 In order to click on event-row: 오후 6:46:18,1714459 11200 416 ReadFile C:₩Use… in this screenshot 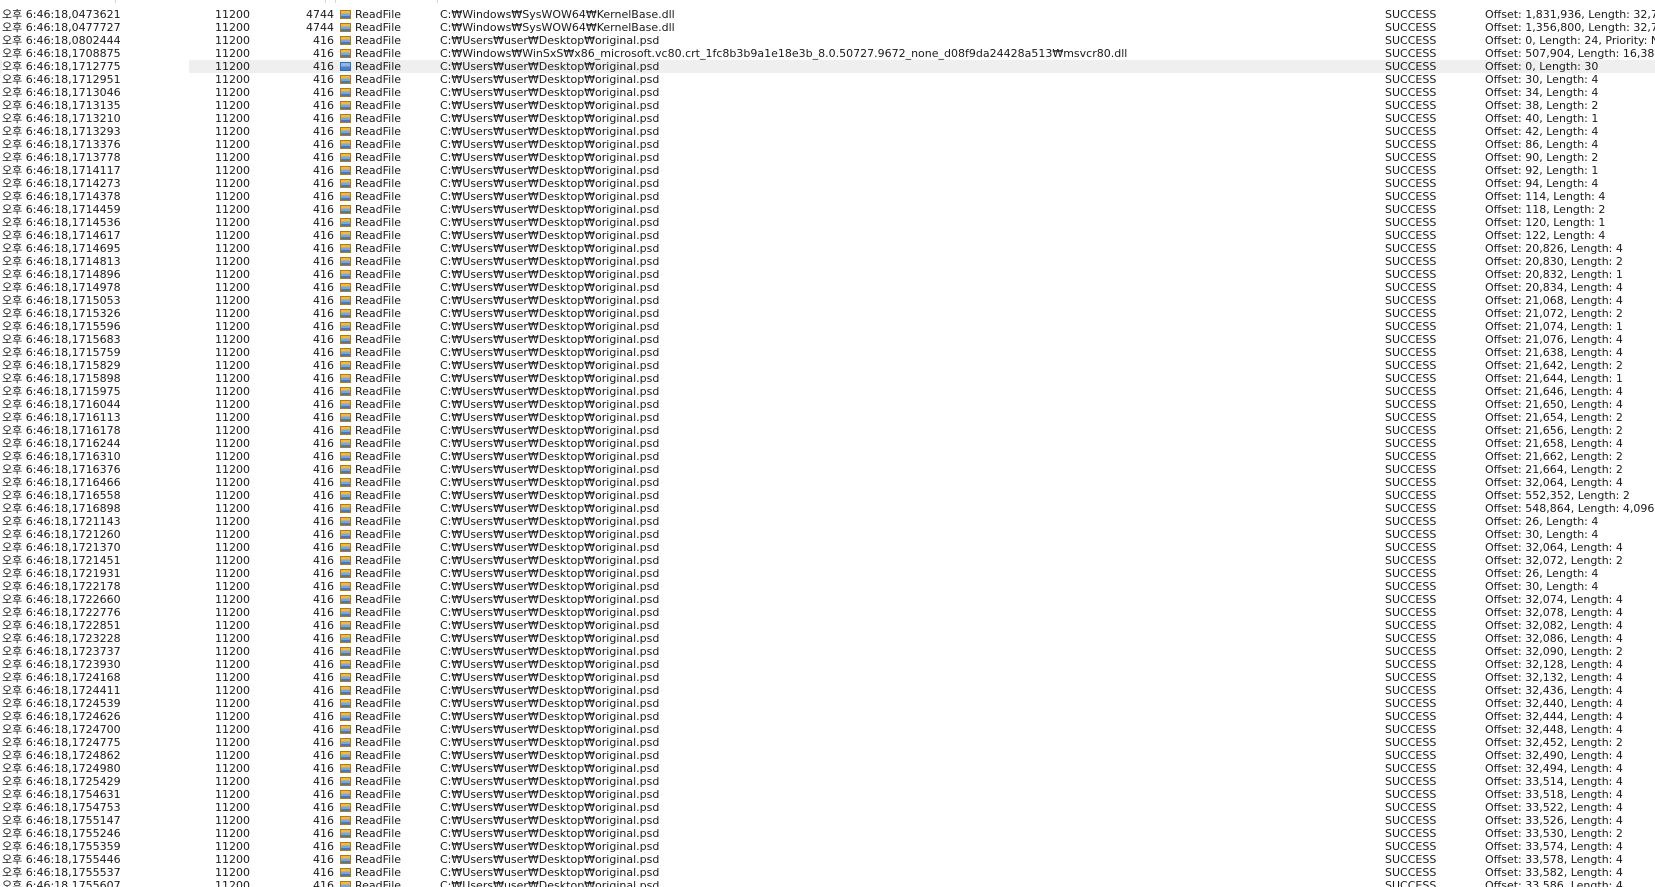, I will do `click(827, 209)`.